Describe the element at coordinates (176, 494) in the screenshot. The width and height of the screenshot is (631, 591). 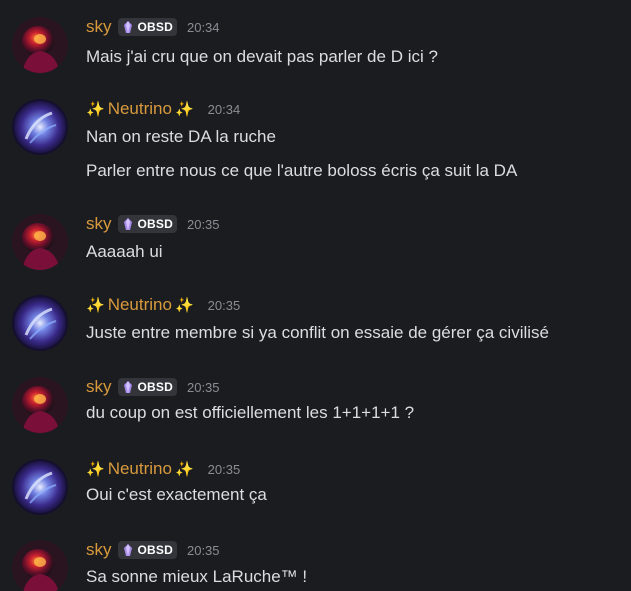
I see `message-text: Oui c'est exactement ça` at that location.